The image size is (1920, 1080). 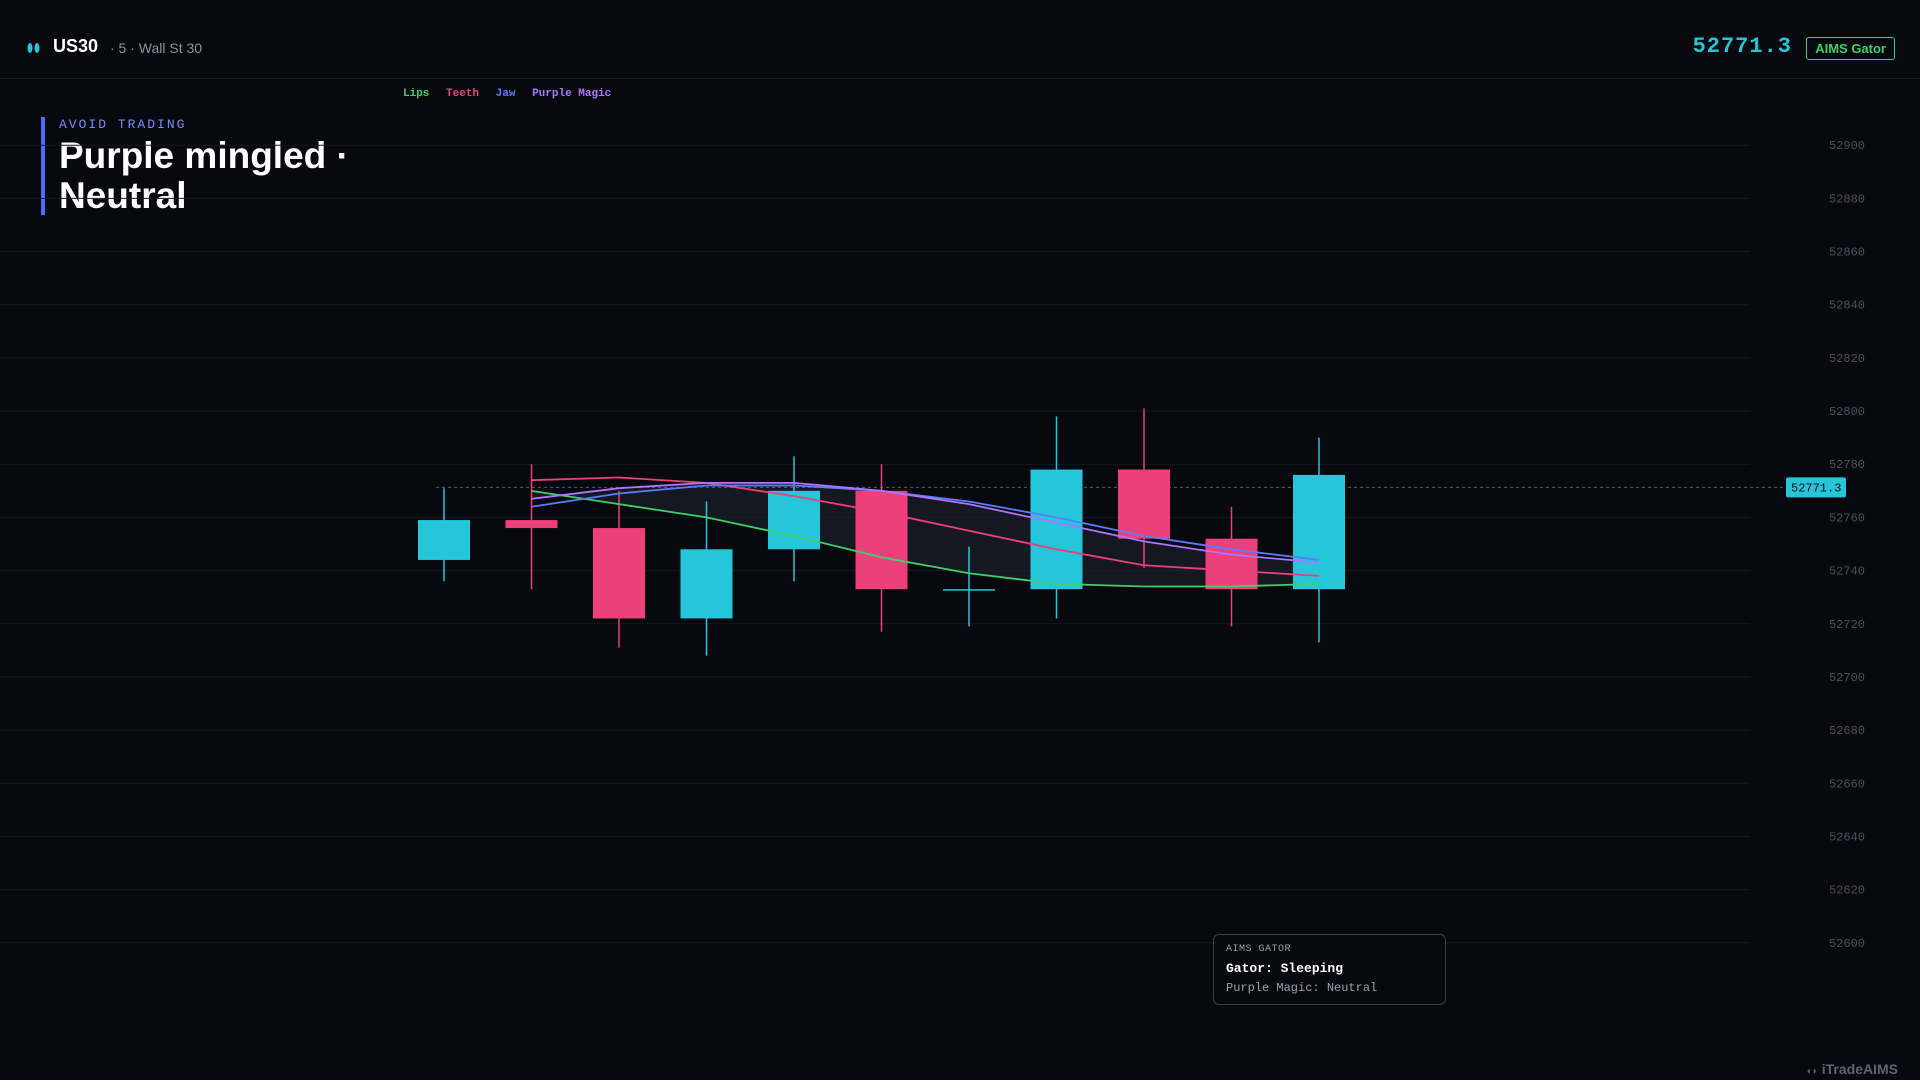 What do you see at coordinates (1847, 944) in the screenshot?
I see `y-tick-label: 52600` at bounding box center [1847, 944].